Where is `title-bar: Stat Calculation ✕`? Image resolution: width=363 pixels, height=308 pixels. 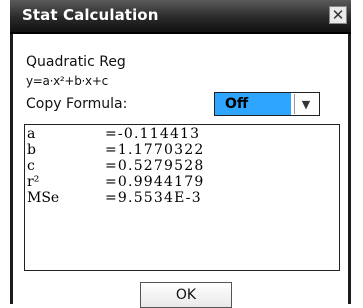
title-bar: Stat Calculation ✕ is located at coordinates (180, 17).